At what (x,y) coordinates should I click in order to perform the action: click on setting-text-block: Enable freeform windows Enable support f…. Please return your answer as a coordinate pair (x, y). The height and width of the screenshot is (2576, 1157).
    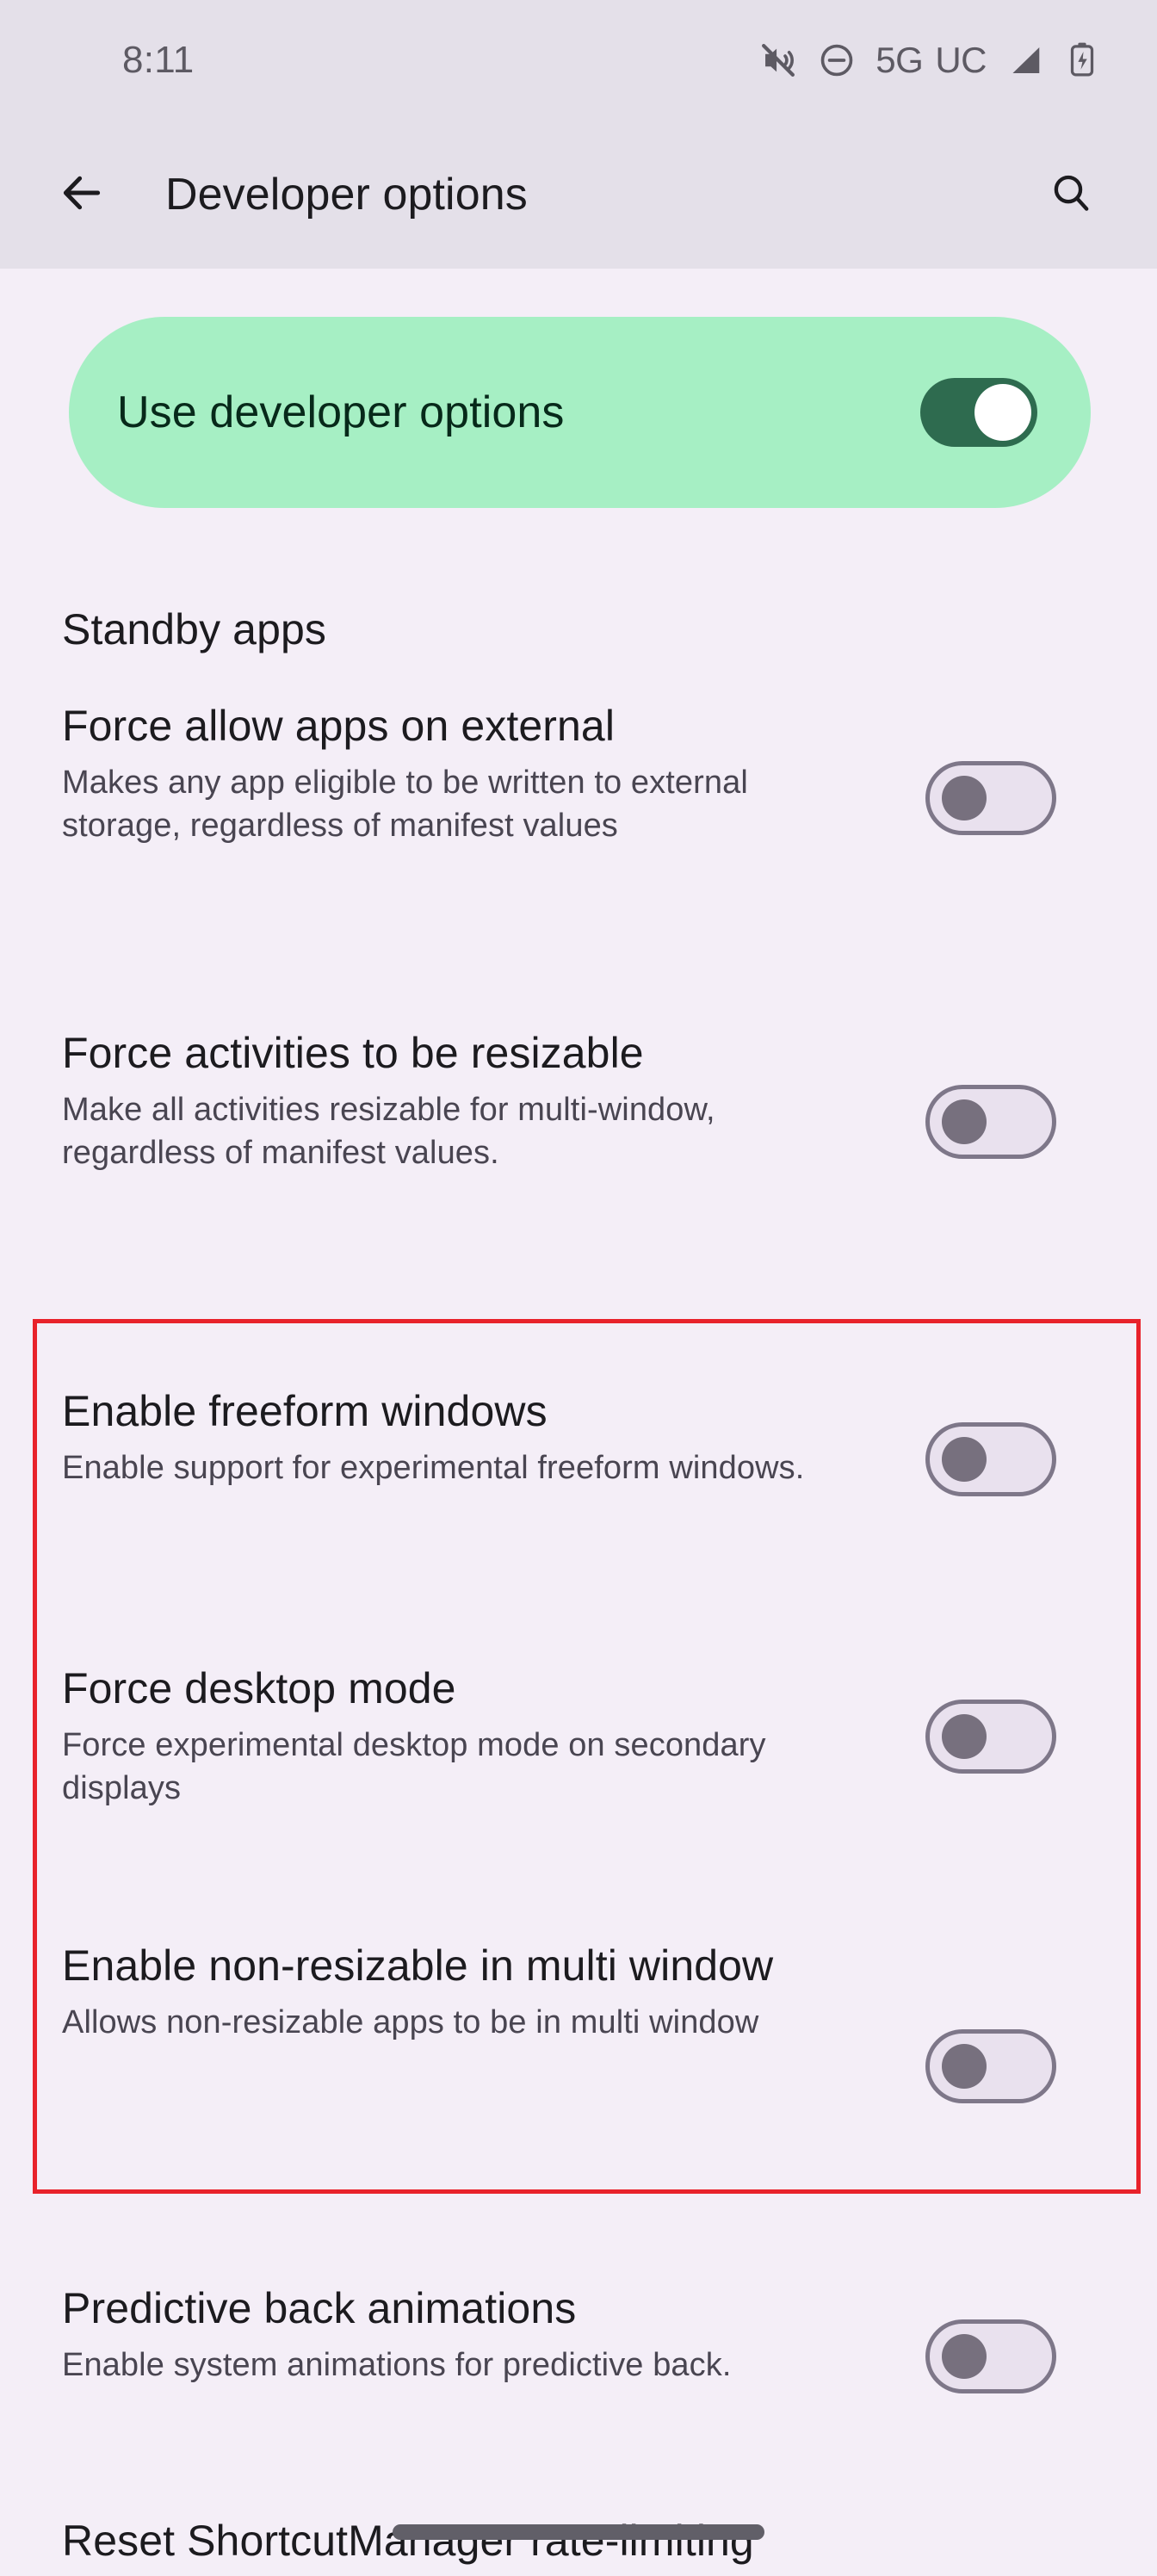
    Looking at the image, I should click on (435, 1436).